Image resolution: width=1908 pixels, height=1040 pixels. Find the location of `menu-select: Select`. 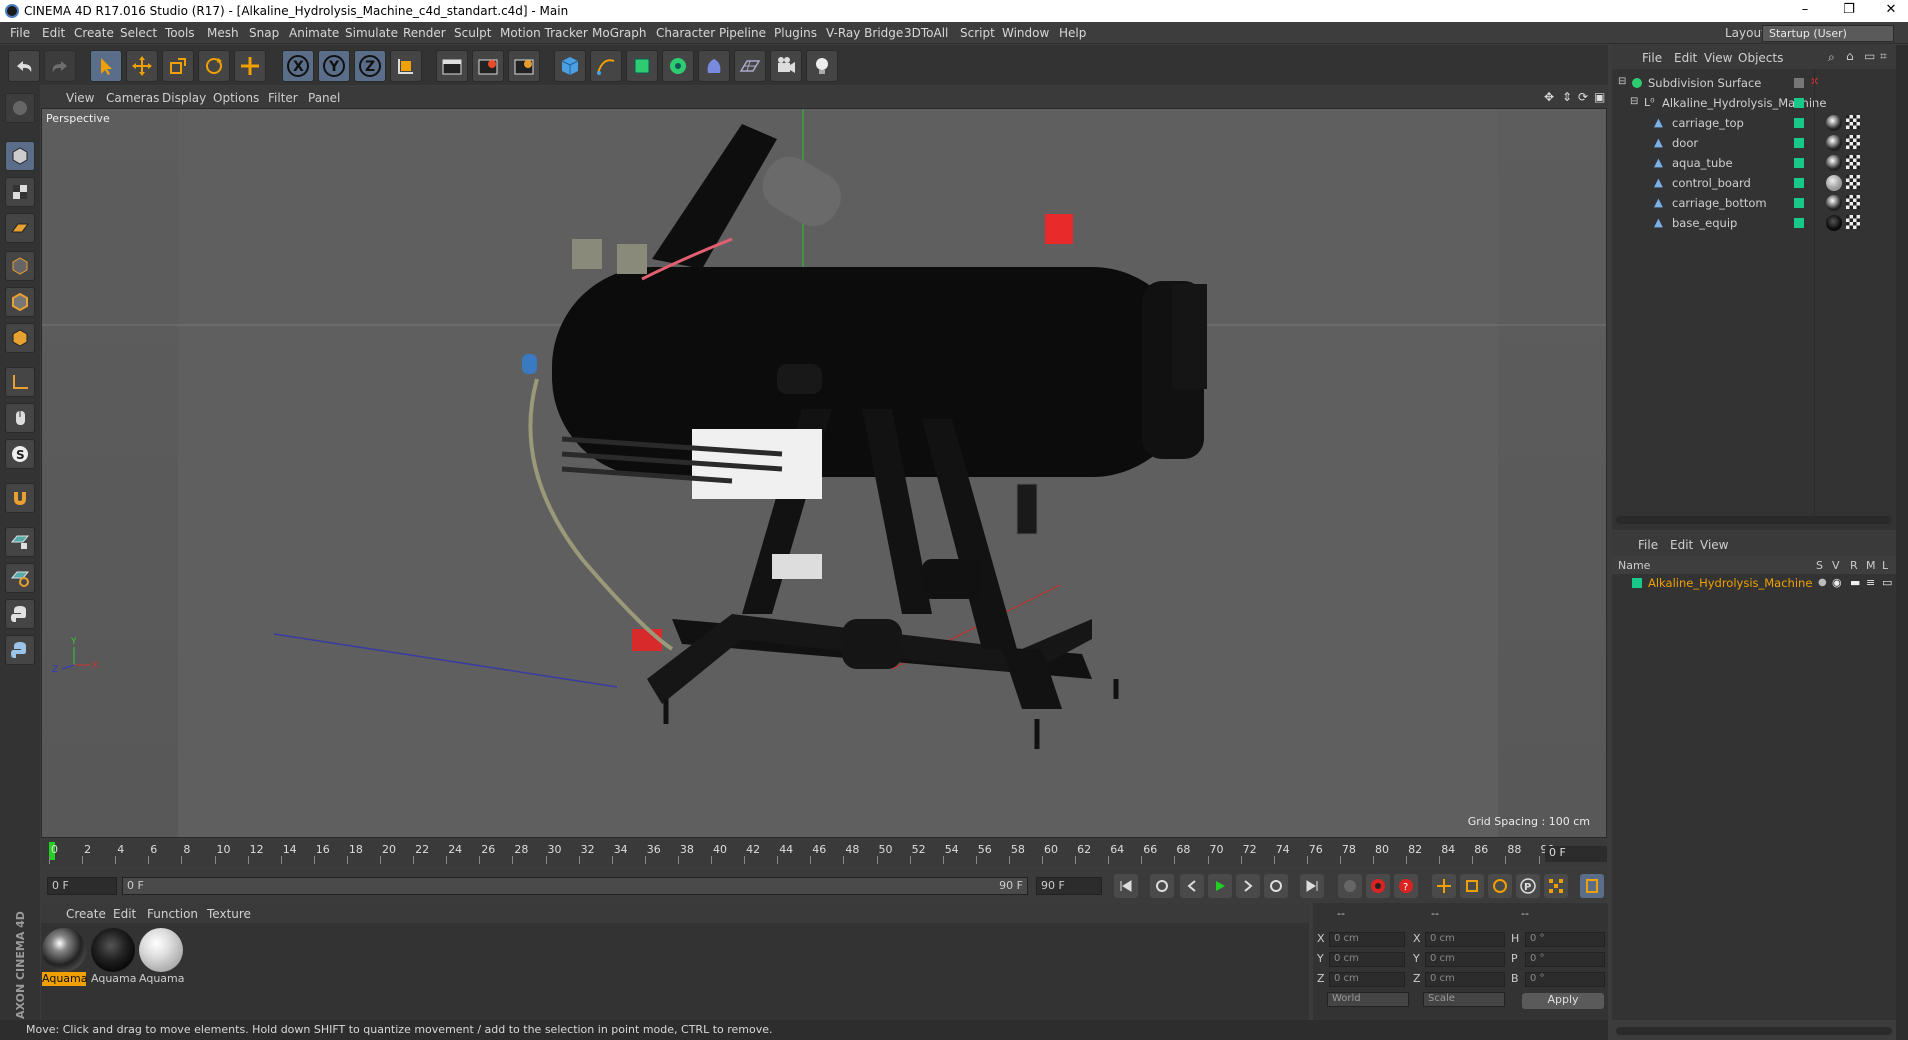

menu-select: Select is located at coordinates (138, 33).